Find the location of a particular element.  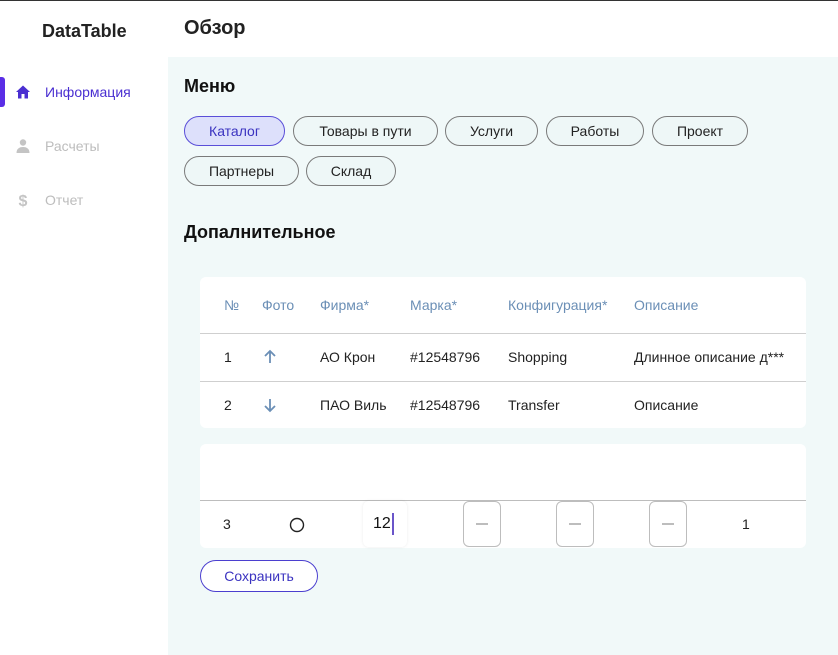

person-icon is located at coordinates (23, 146).